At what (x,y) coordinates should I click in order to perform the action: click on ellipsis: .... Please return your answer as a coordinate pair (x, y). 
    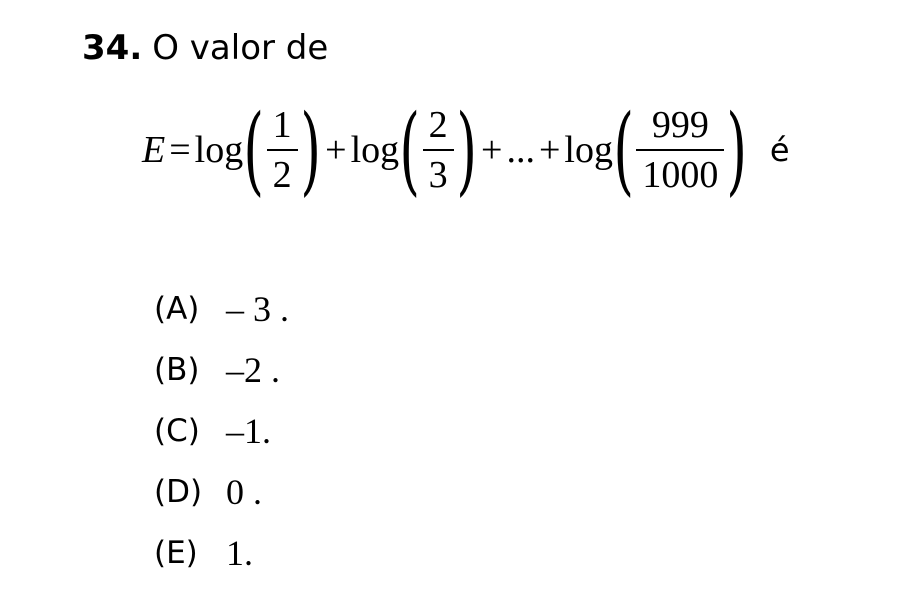
    Looking at the image, I should click on (520, 150).